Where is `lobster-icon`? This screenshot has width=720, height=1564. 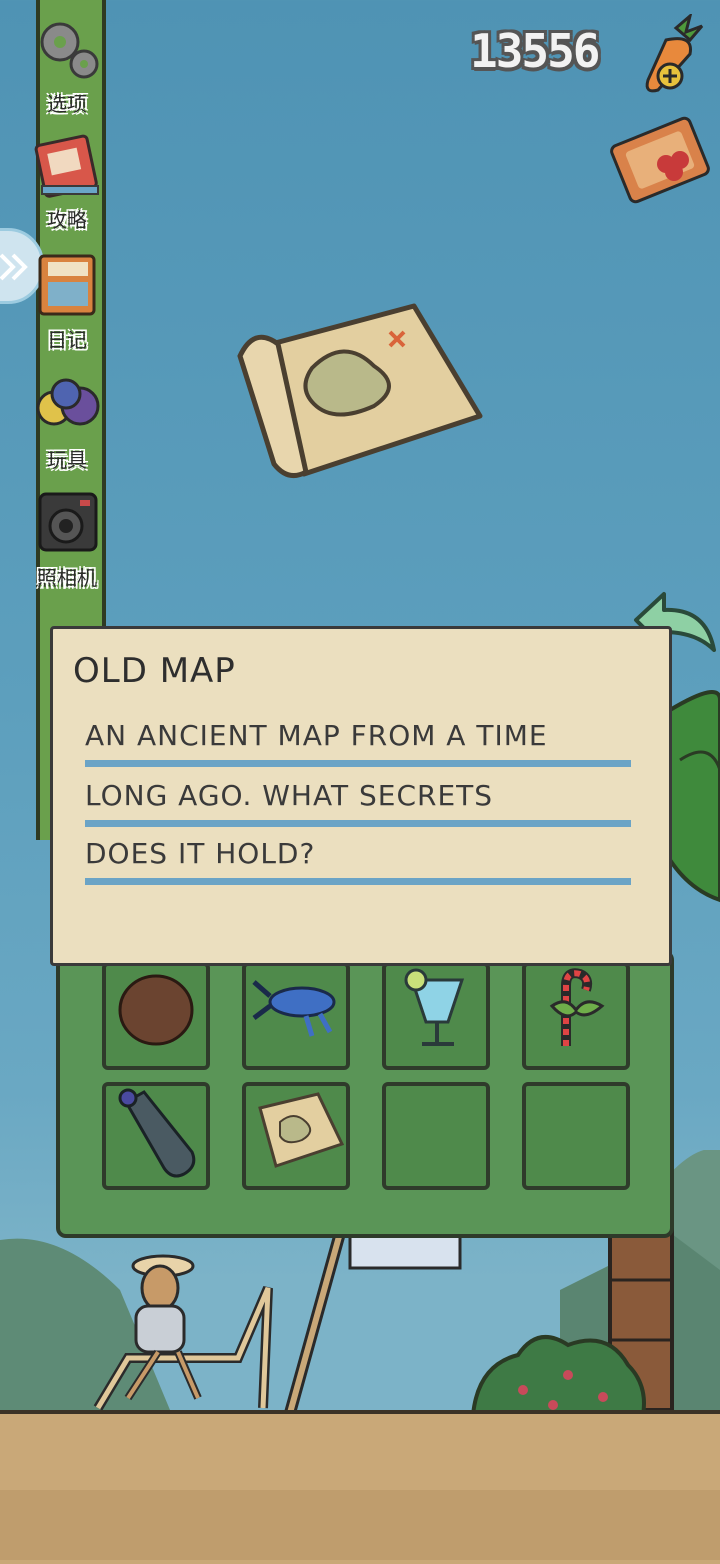 lobster-icon is located at coordinates (294, 1008).